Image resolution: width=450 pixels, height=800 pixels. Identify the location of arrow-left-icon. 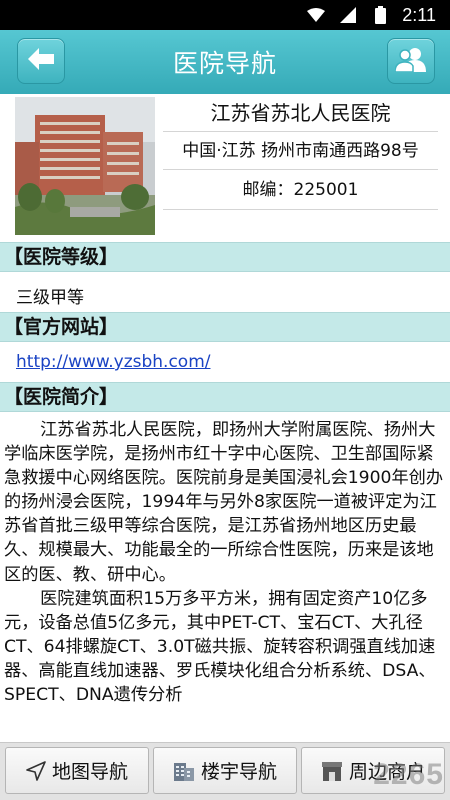
(41, 61).